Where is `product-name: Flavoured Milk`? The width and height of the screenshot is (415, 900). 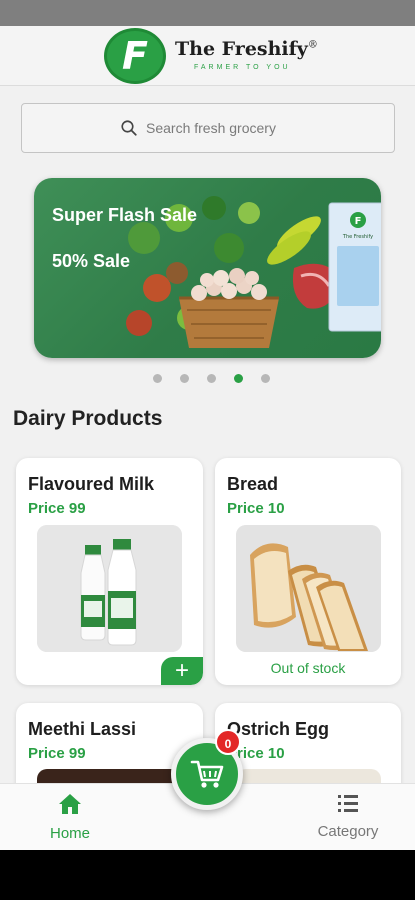 product-name: Flavoured Milk is located at coordinates (91, 484).